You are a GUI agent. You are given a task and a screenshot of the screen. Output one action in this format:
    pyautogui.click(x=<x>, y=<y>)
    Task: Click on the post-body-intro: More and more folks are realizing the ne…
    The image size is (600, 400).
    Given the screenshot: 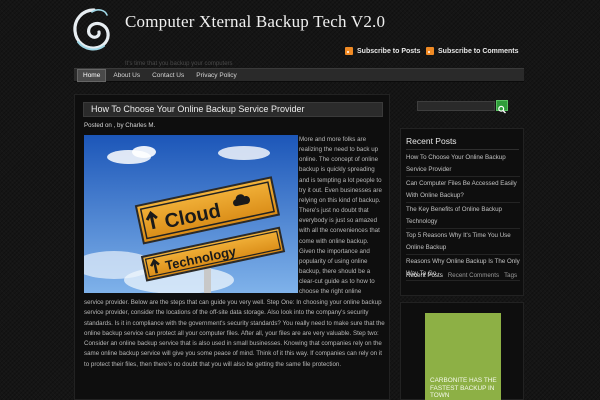 What is the action you would take?
    pyautogui.click(x=340, y=216)
    